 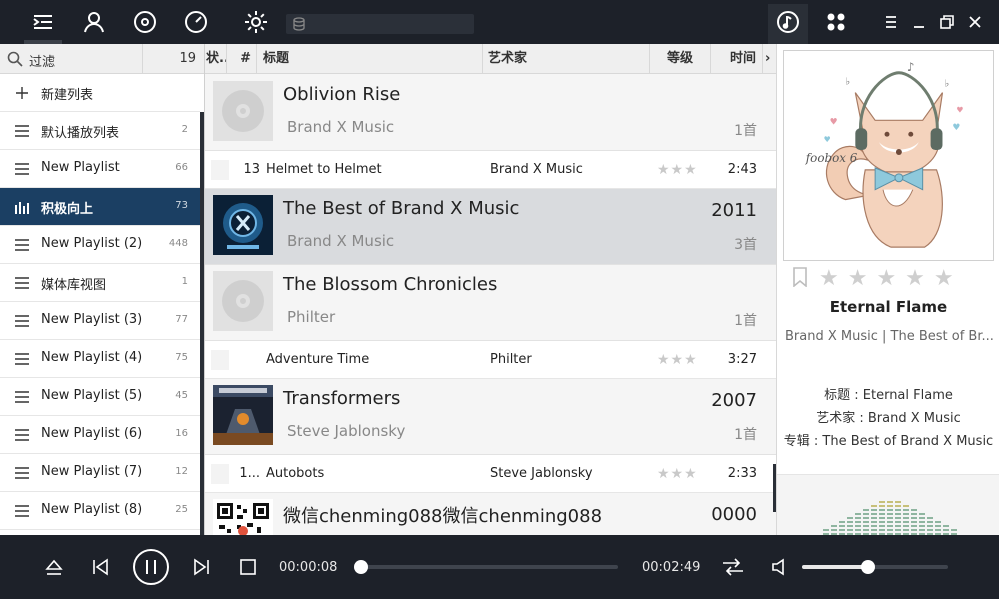 What do you see at coordinates (788, 22) in the screenshot?
I see `music-note-icon` at bounding box center [788, 22].